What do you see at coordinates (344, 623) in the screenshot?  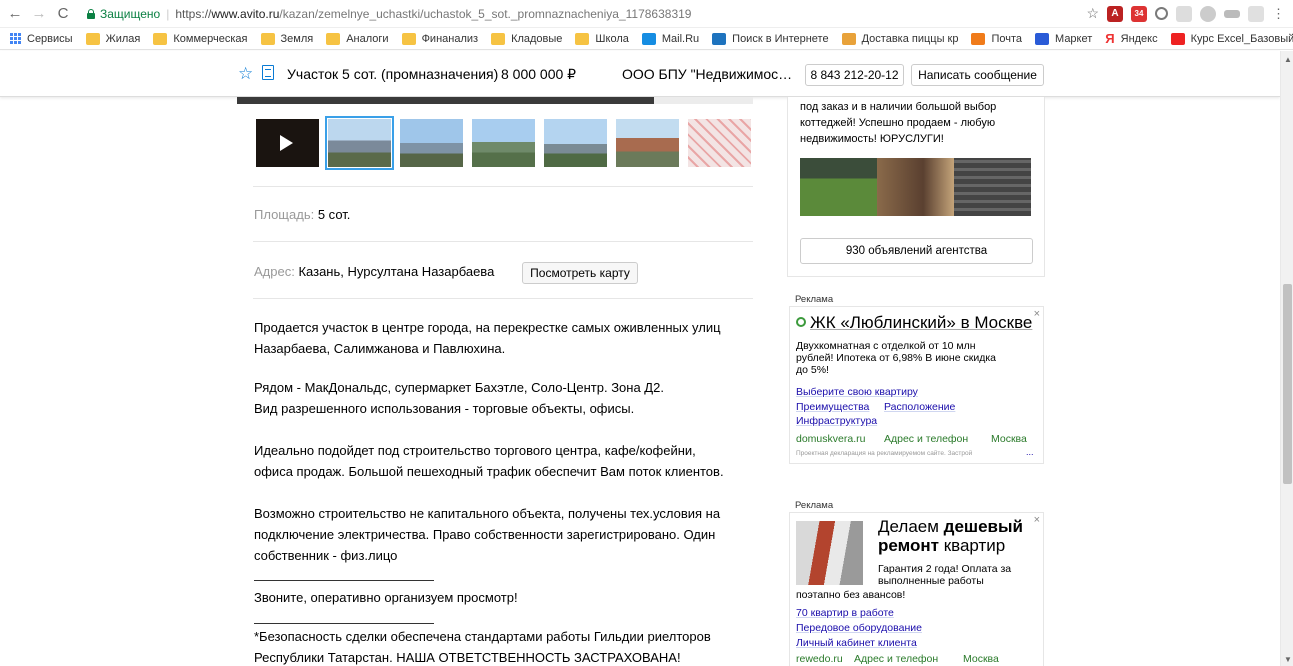 I see `separator-line` at bounding box center [344, 623].